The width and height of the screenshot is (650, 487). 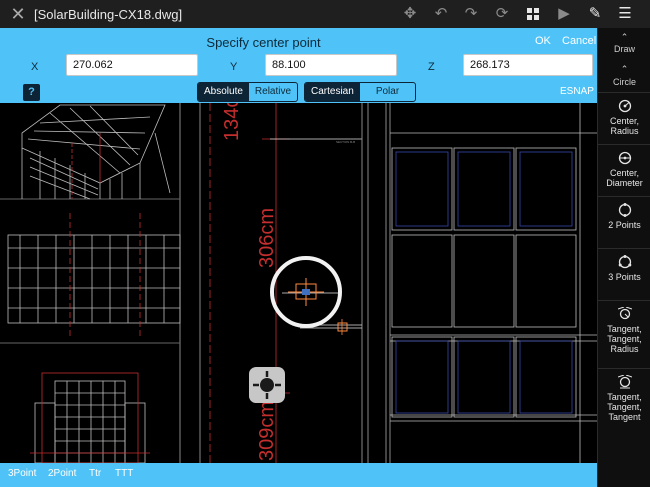 What do you see at coordinates (564, 14) in the screenshot?
I see `play-icon: ▶` at bounding box center [564, 14].